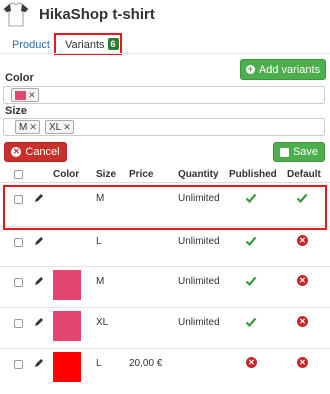 The image size is (330, 394). I want to click on column-header-quantity: Quantity, so click(198, 174).